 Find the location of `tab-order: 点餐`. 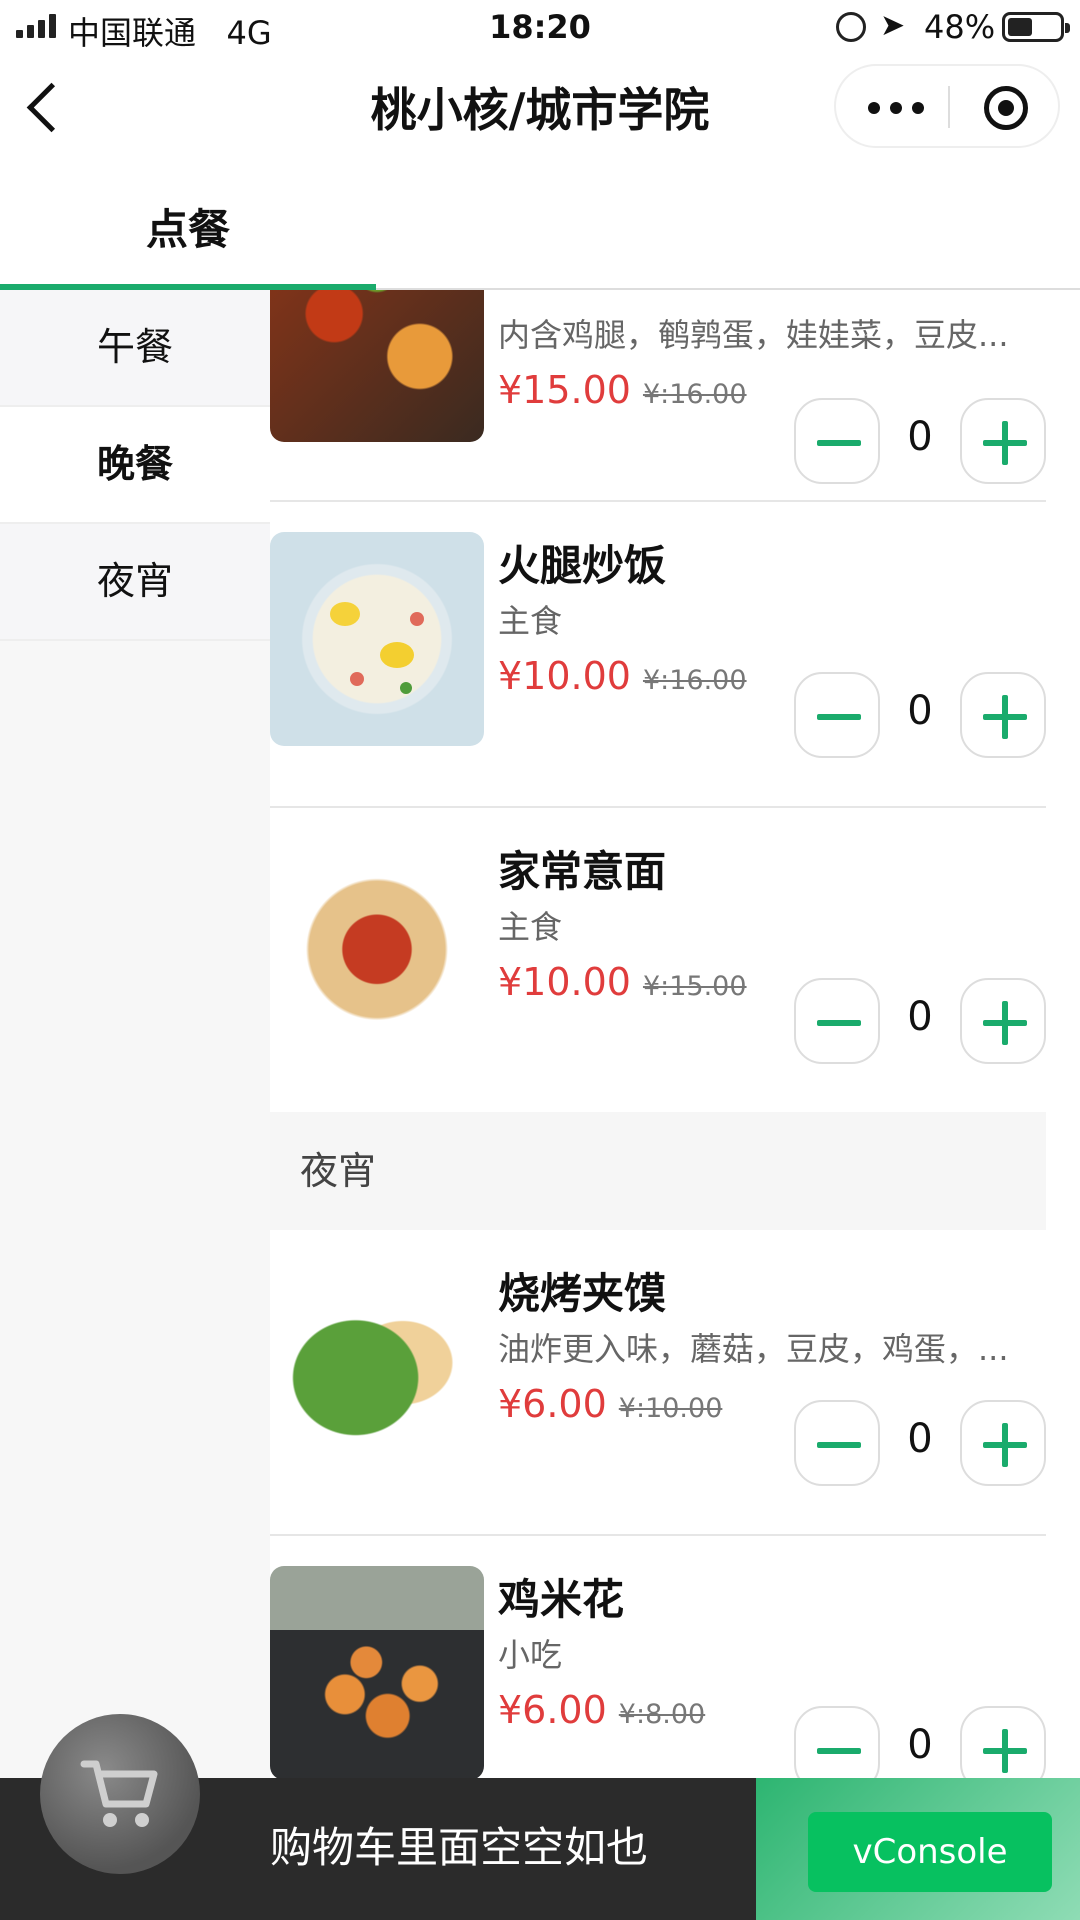

tab-order: 点餐 is located at coordinates (188, 226).